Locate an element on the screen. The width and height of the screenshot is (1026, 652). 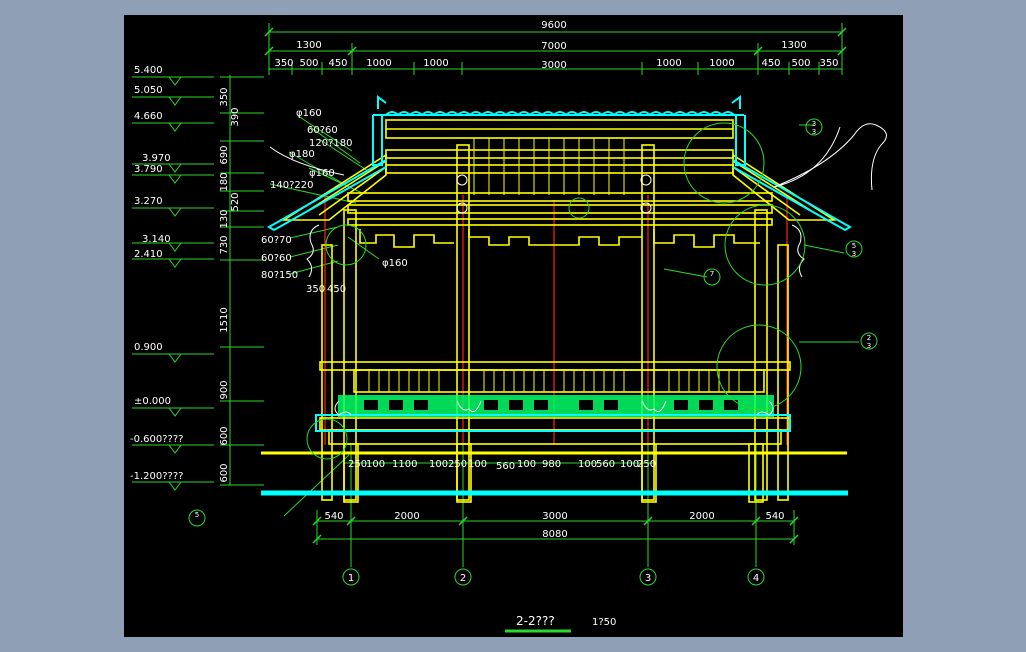
member-label-1: φ160 is located at coordinates (309, 113).